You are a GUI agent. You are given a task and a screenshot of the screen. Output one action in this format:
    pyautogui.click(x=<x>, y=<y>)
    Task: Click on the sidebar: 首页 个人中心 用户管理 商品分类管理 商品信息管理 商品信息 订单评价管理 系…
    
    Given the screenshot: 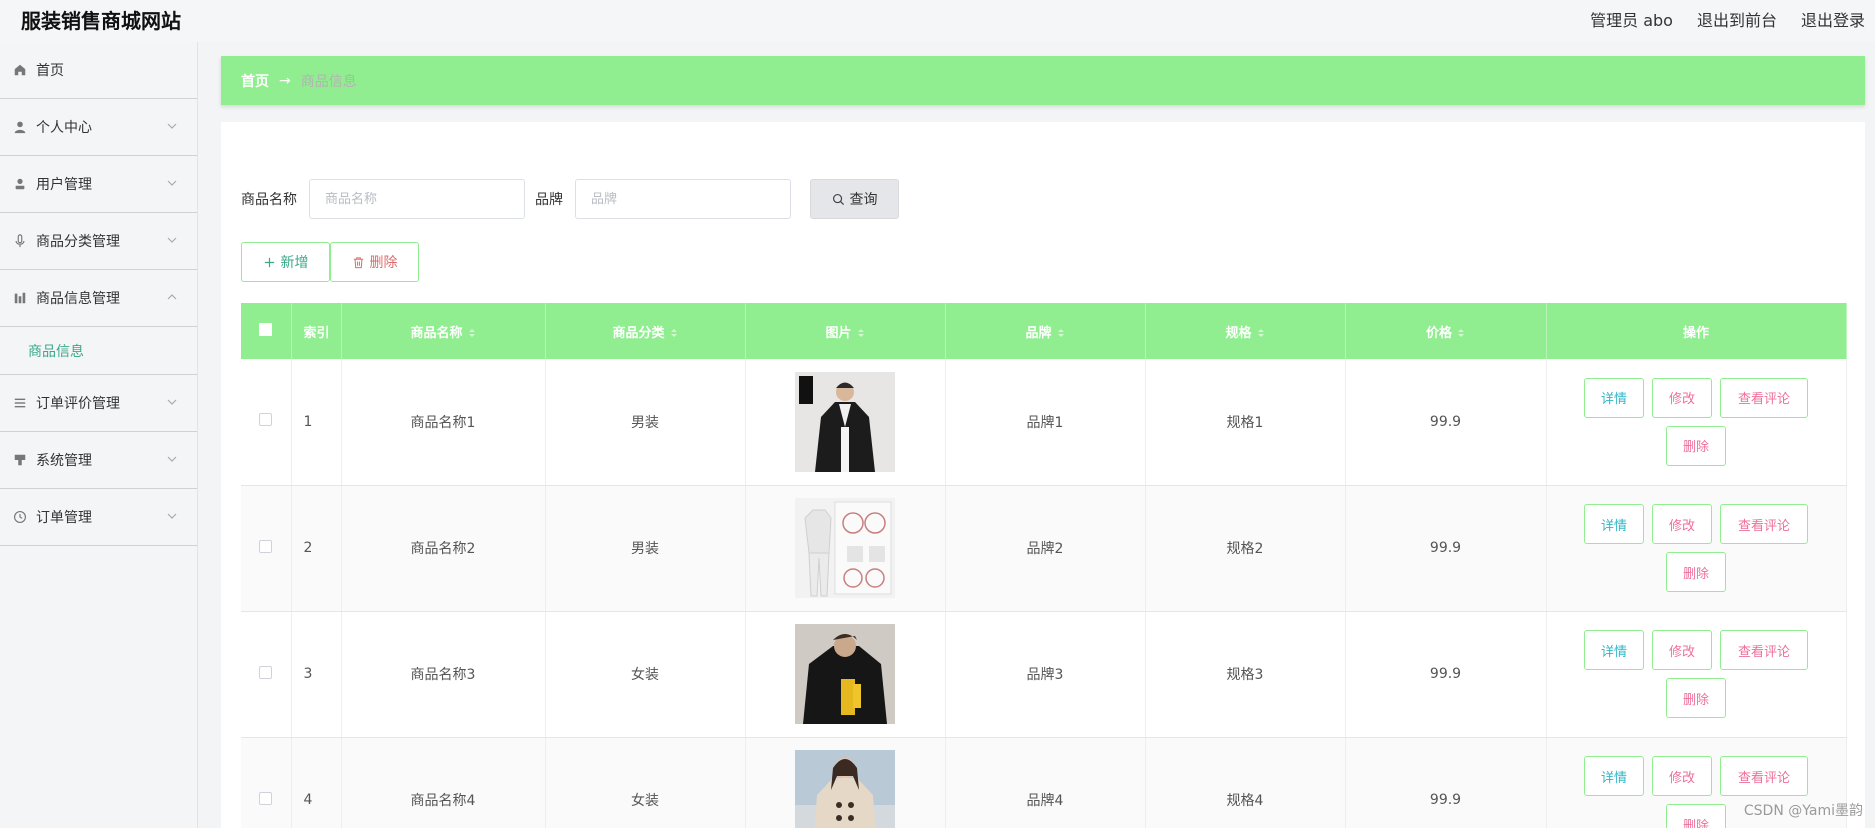 What is the action you would take?
    pyautogui.click(x=99, y=435)
    